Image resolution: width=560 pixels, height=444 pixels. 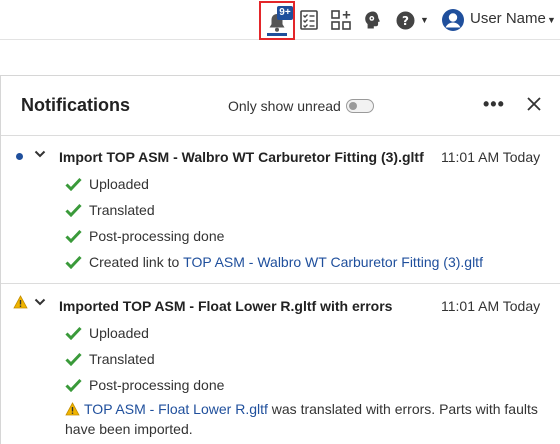 What do you see at coordinates (19, 156) in the screenshot?
I see `unread-dot-icon` at bounding box center [19, 156].